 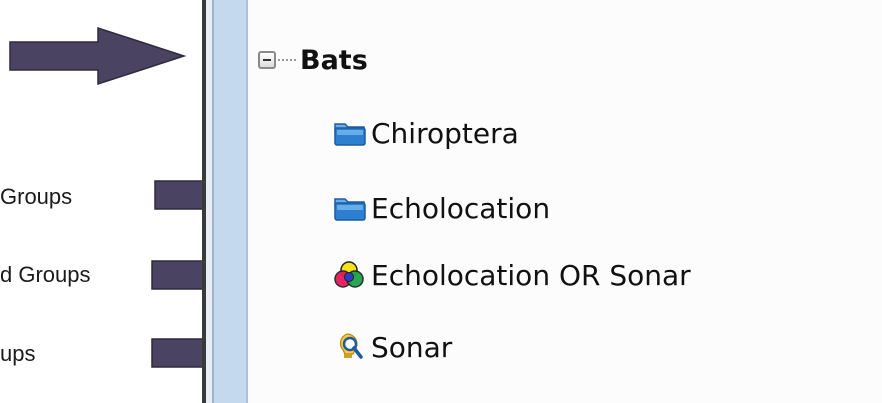 I want to click on tree-item-label: Chiroptera, so click(x=445, y=133).